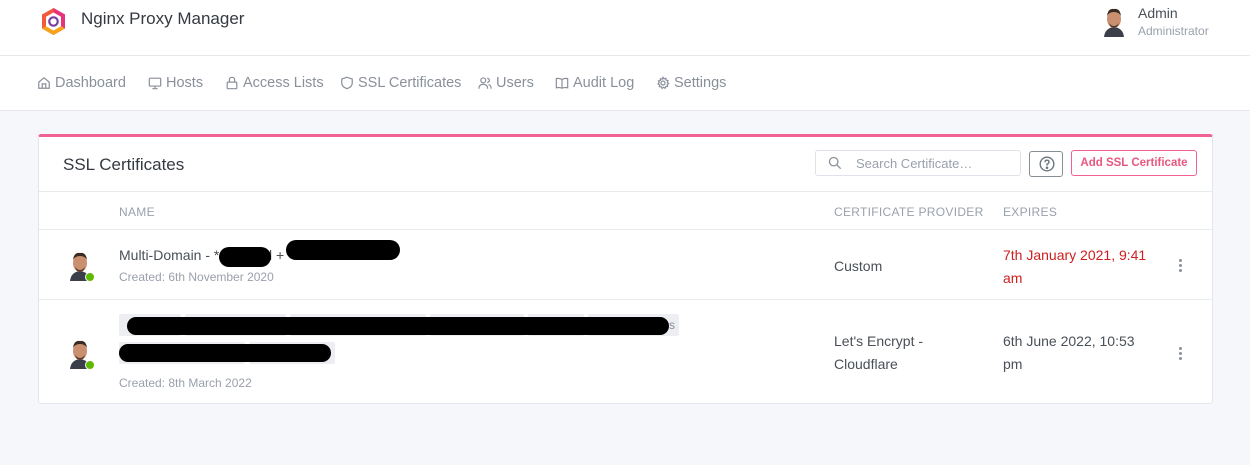 This screenshot has height=465, width=1250. Describe the element at coordinates (866, 364) in the screenshot. I see `certificate-provider-detail: Cloudflare` at that location.